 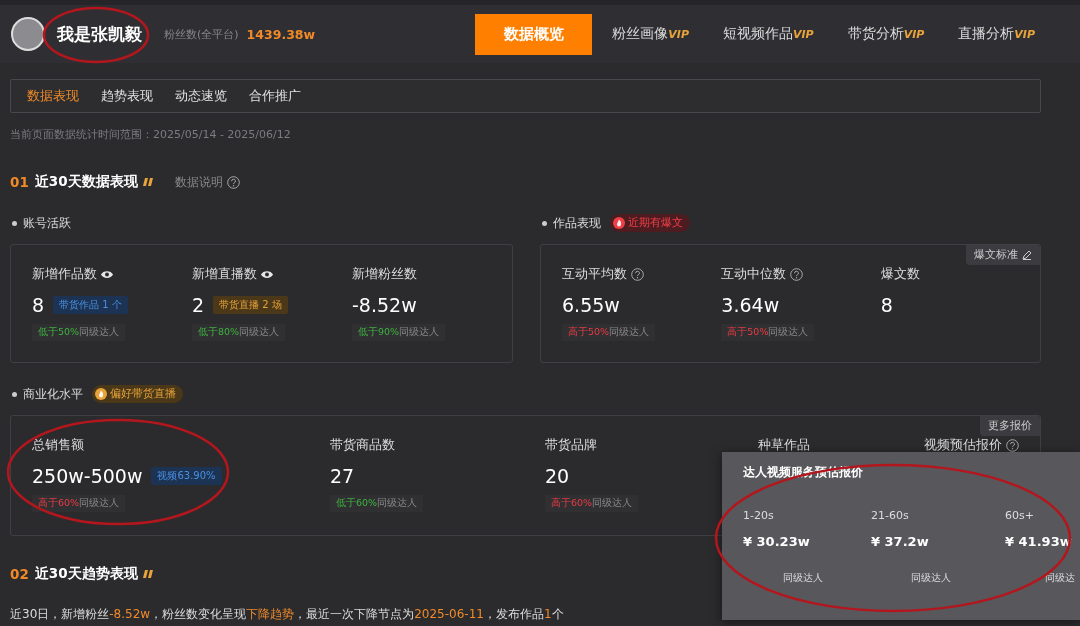 What do you see at coordinates (577, 223) in the screenshot?
I see `group-title: 作品表现` at bounding box center [577, 223].